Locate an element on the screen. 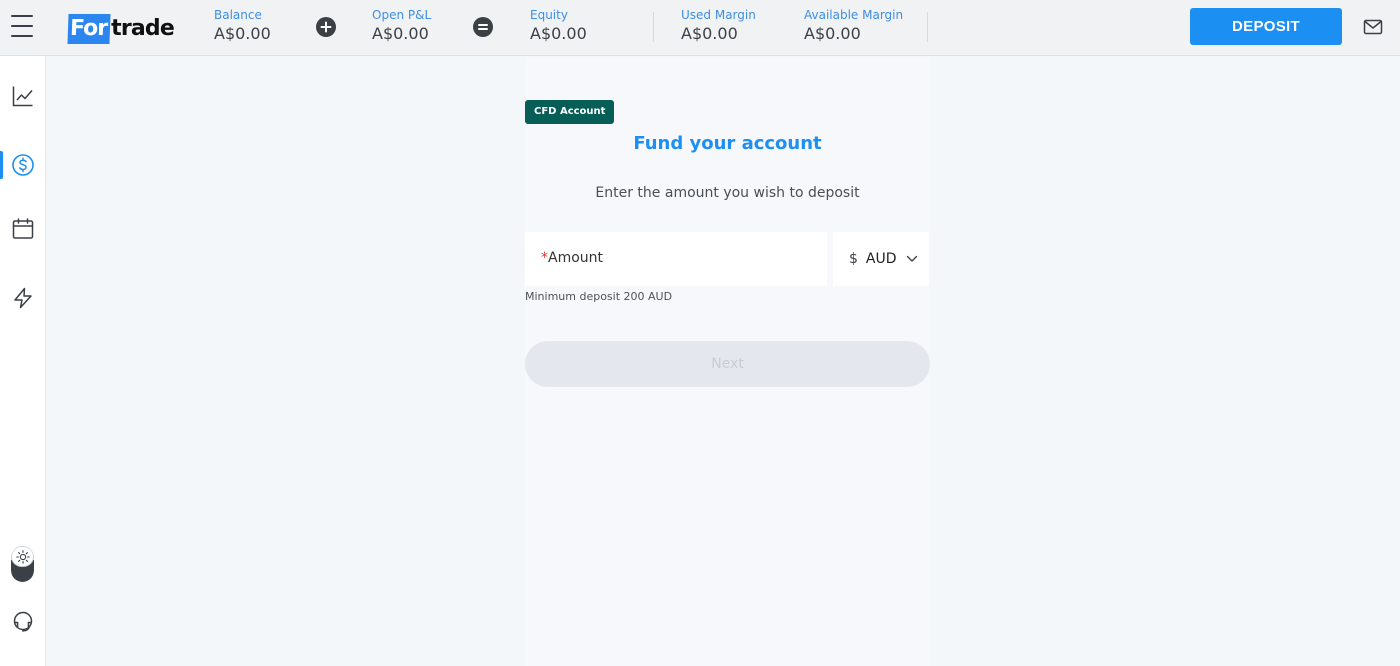 The width and height of the screenshot is (1400, 666). minimum-deposit-note: Minimum deposit 200 AUD is located at coordinates (599, 296).